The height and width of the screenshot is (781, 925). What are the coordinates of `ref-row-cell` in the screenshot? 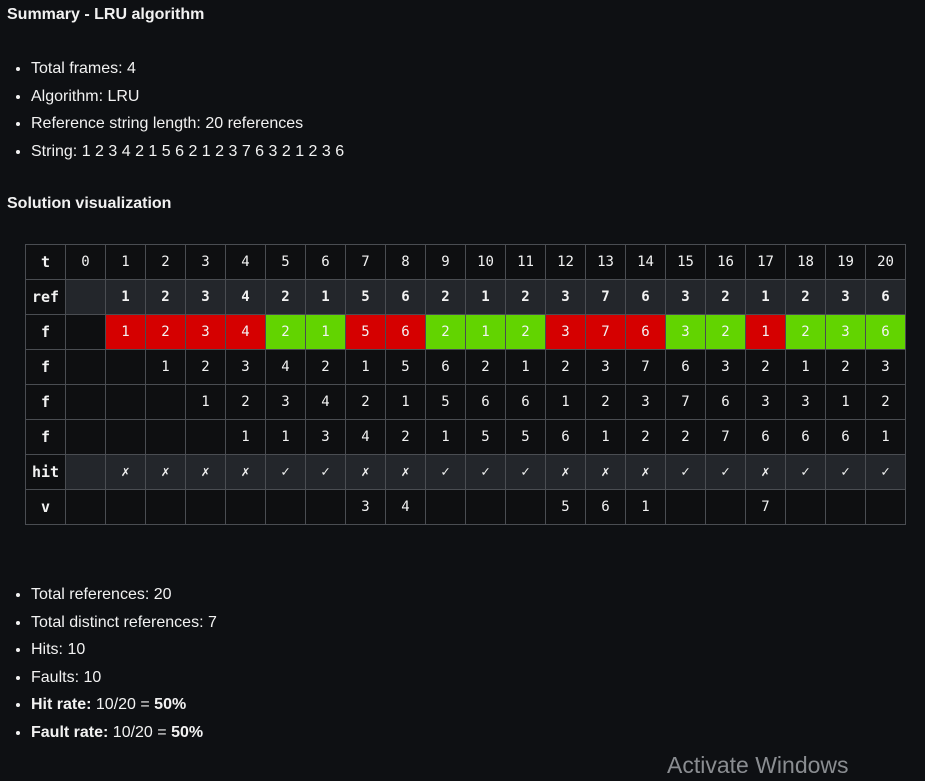 It's located at (85, 297).